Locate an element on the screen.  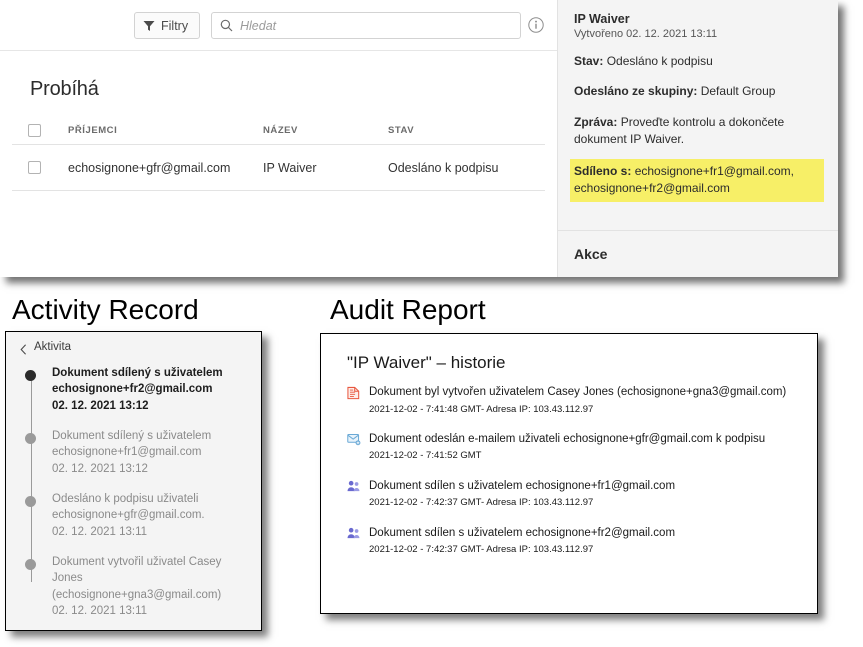
funnel-icon is located at coordinates (149, 26).